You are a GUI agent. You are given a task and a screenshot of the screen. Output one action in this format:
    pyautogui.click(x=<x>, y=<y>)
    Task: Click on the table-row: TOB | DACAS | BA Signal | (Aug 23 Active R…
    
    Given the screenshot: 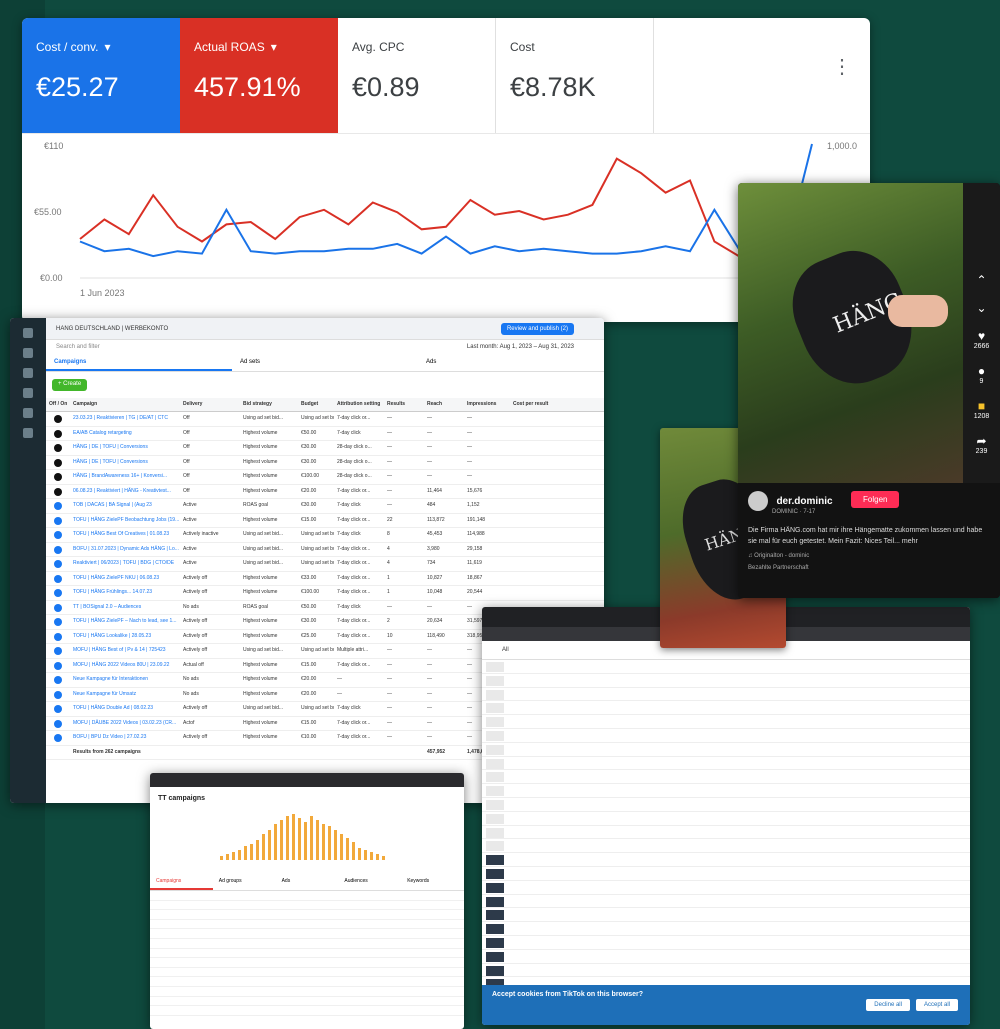 What is the action you would take?
    pyautogui.click(x=325, y=506)
    